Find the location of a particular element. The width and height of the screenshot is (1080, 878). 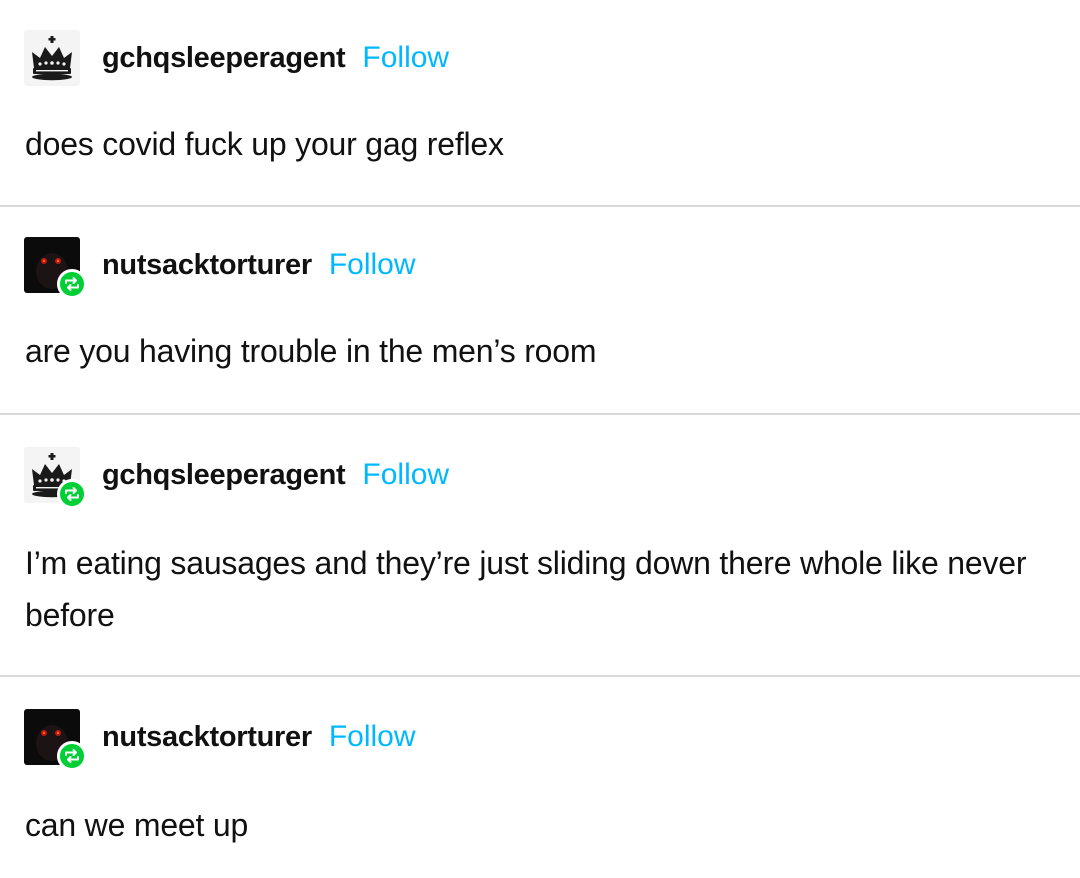

post-text: are you having trouble in the men’s room is located at coordinates (311, 351).